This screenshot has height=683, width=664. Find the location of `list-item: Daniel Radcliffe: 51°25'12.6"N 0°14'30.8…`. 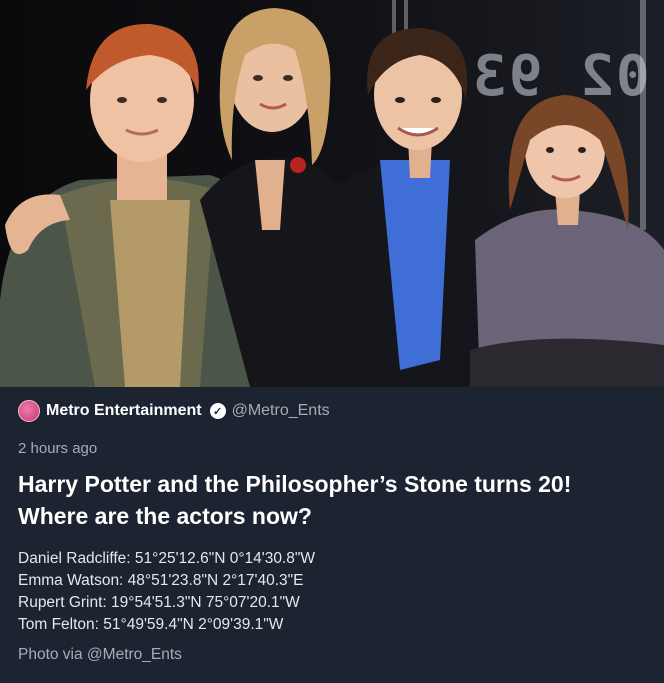

list-item: Daniel Radcliffe: 51°25'12.6"N 0°14'30.8… is located at coordinates (167, 558).